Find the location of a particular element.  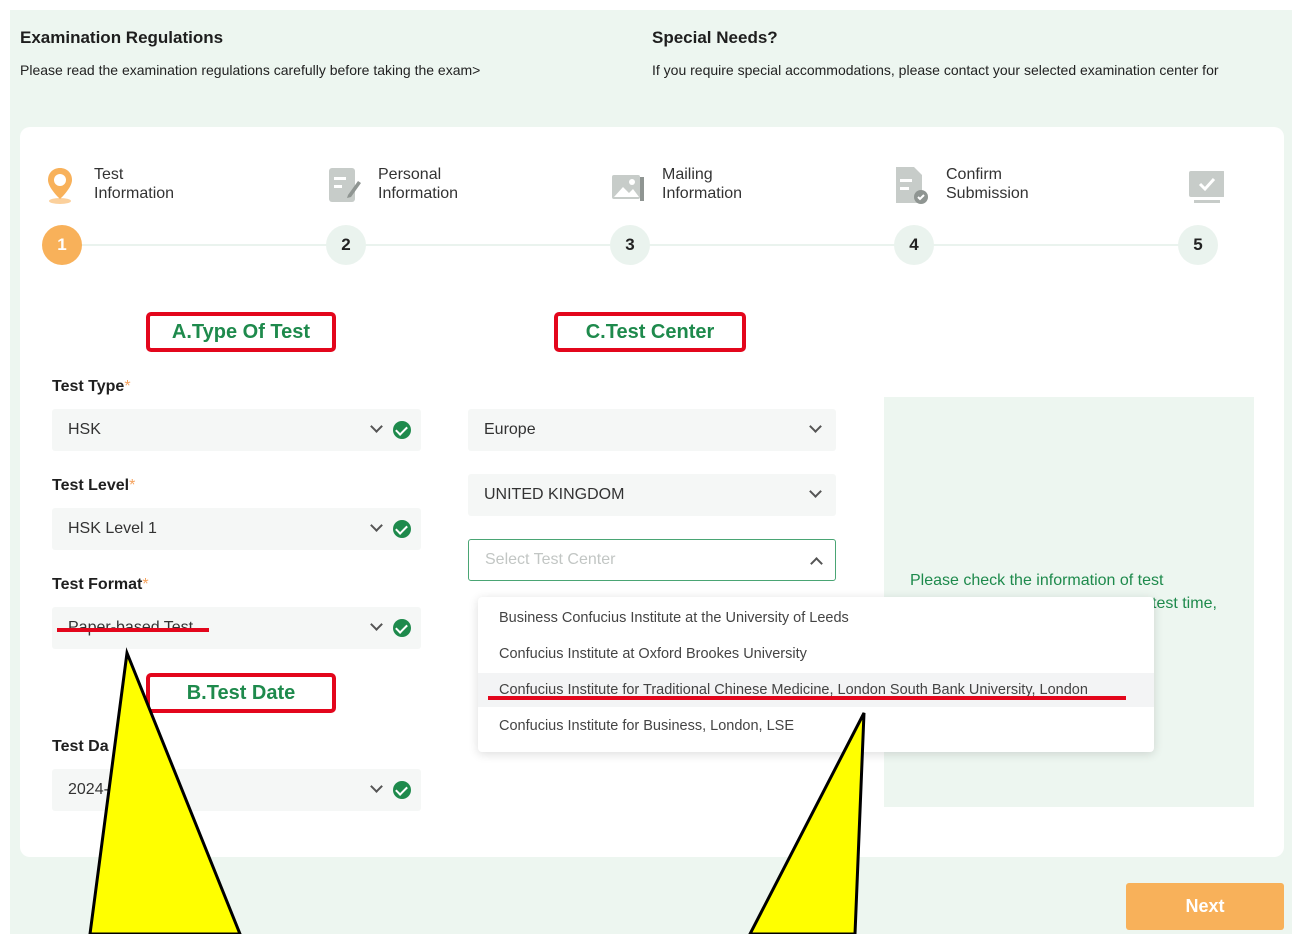

test-type-label: Test Type* is located at coordinates (91, 386).